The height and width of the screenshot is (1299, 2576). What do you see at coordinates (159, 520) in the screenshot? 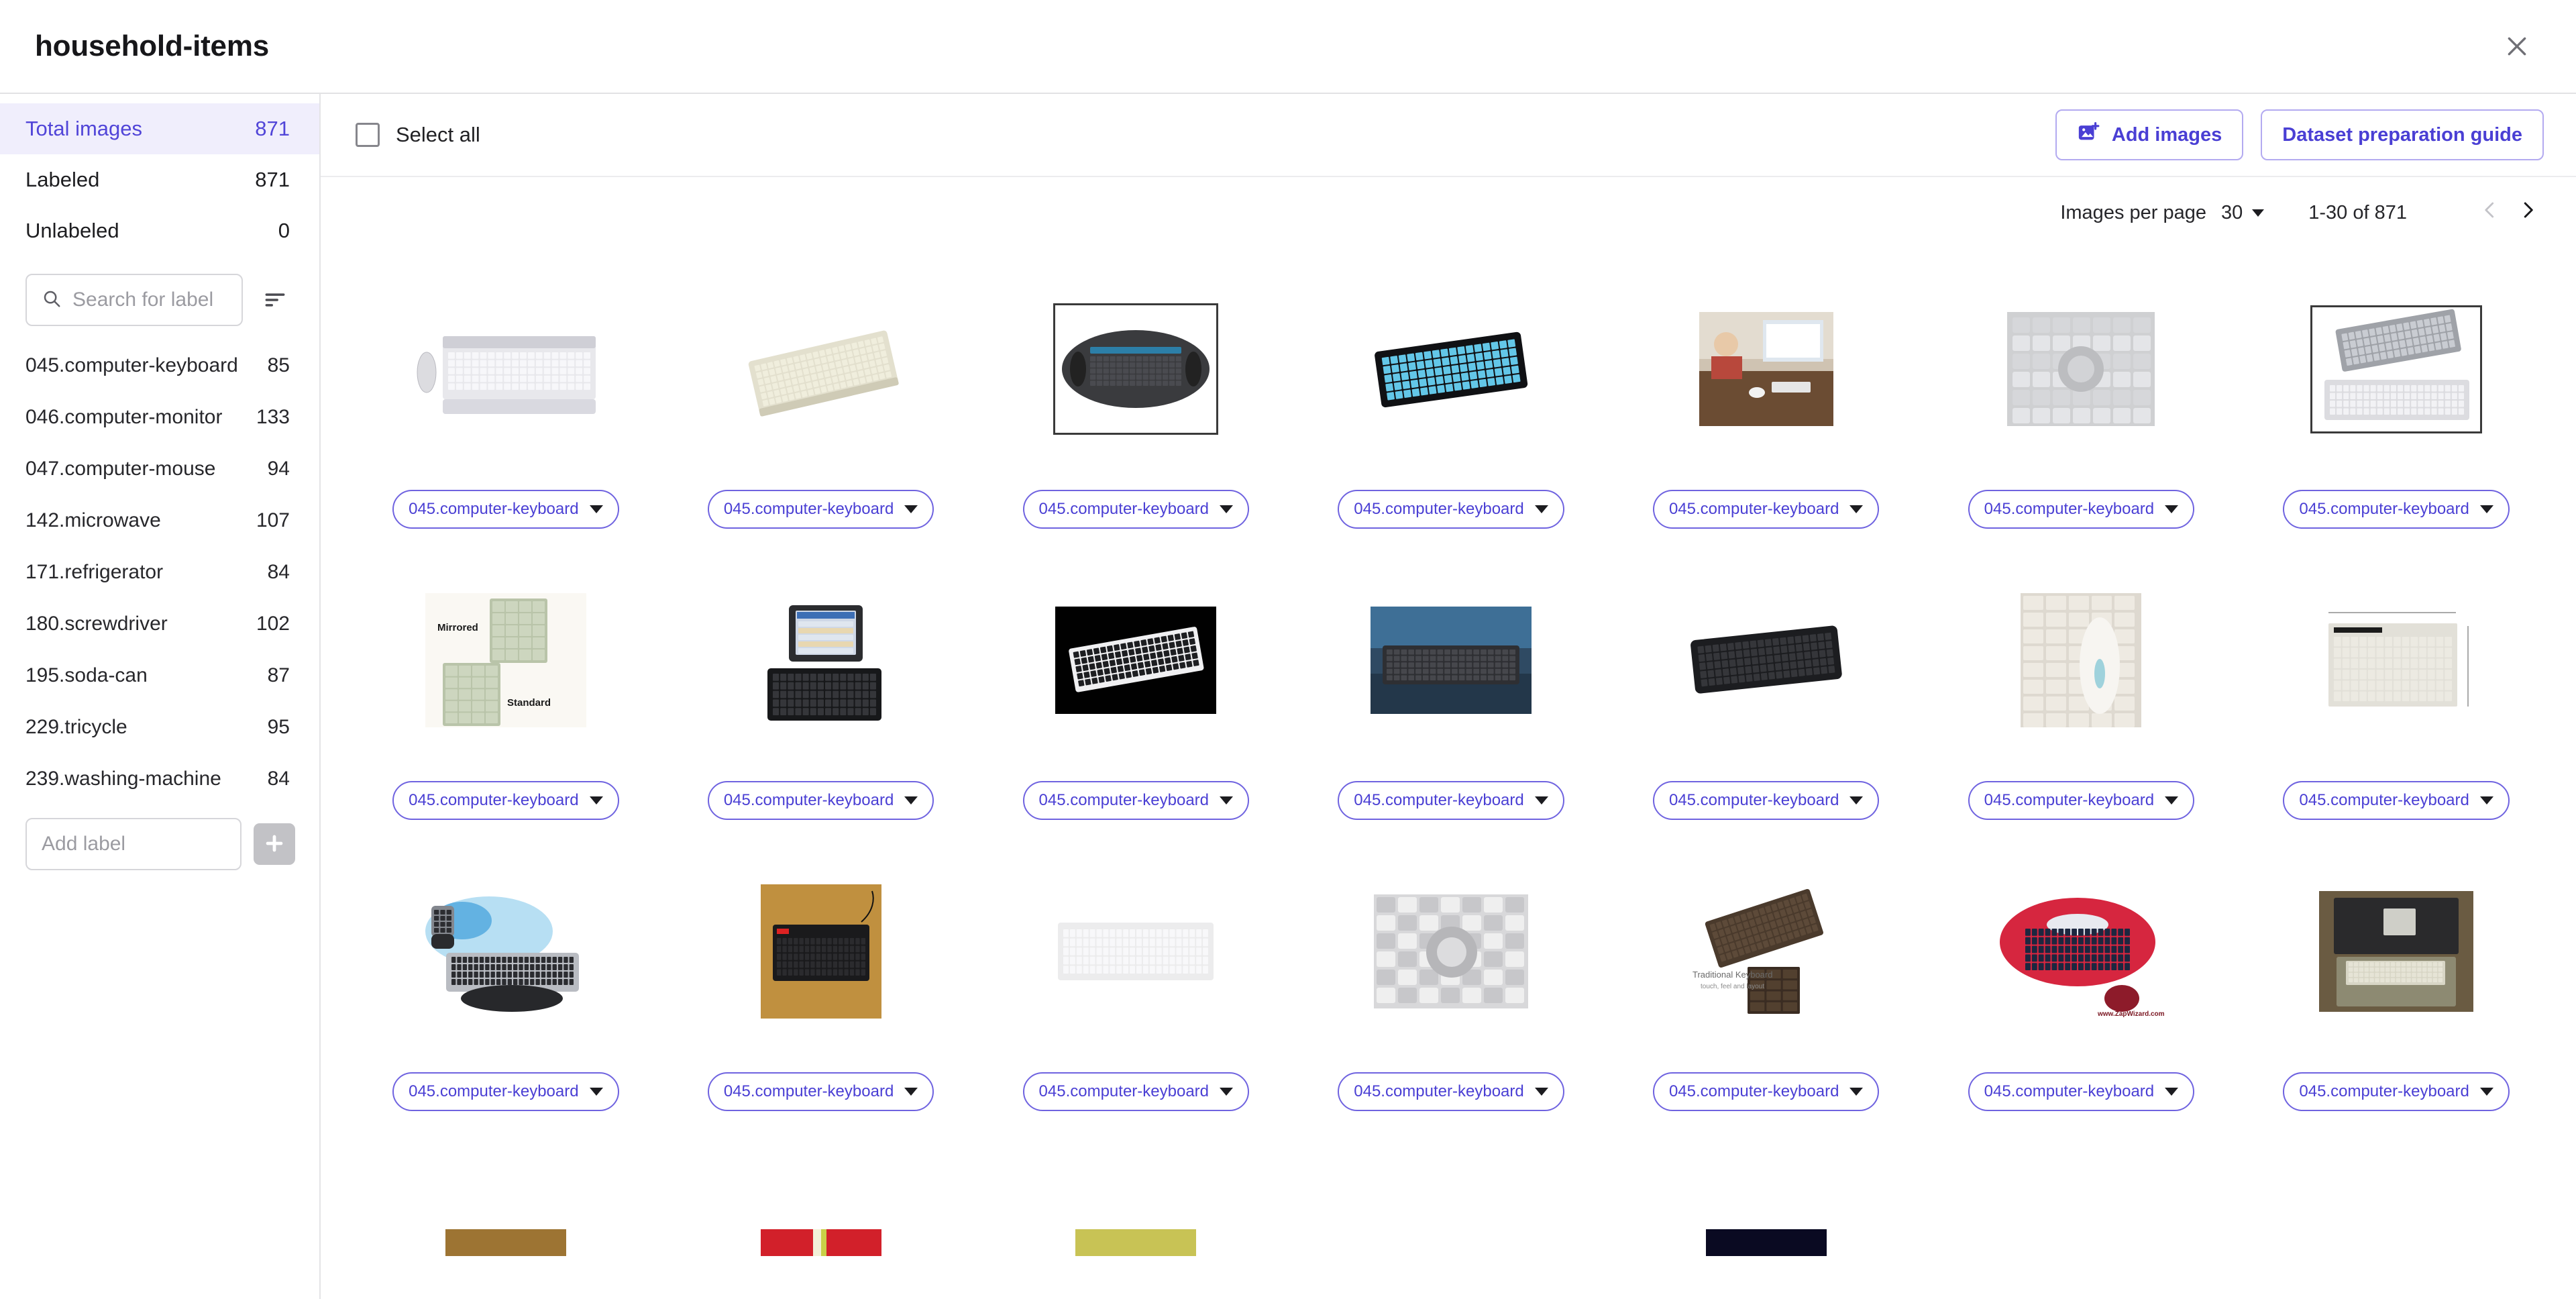
I see `label-row: 142.microwave 107` at bounding box center [159, 520].